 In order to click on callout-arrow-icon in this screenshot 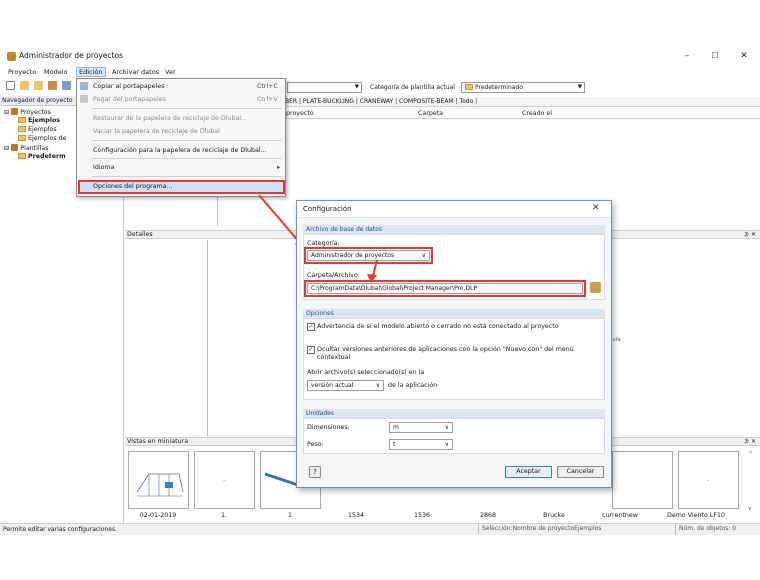, I will do `click(372, 271)`.